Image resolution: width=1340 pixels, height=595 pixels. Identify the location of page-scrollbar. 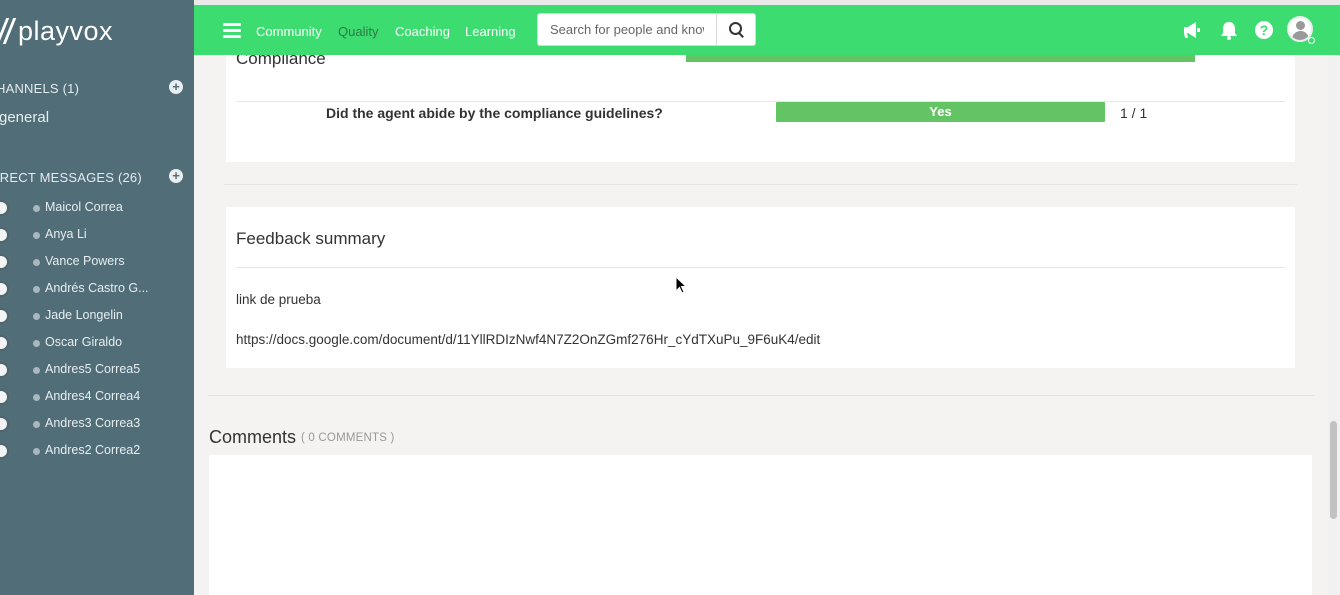
(1334, 325).